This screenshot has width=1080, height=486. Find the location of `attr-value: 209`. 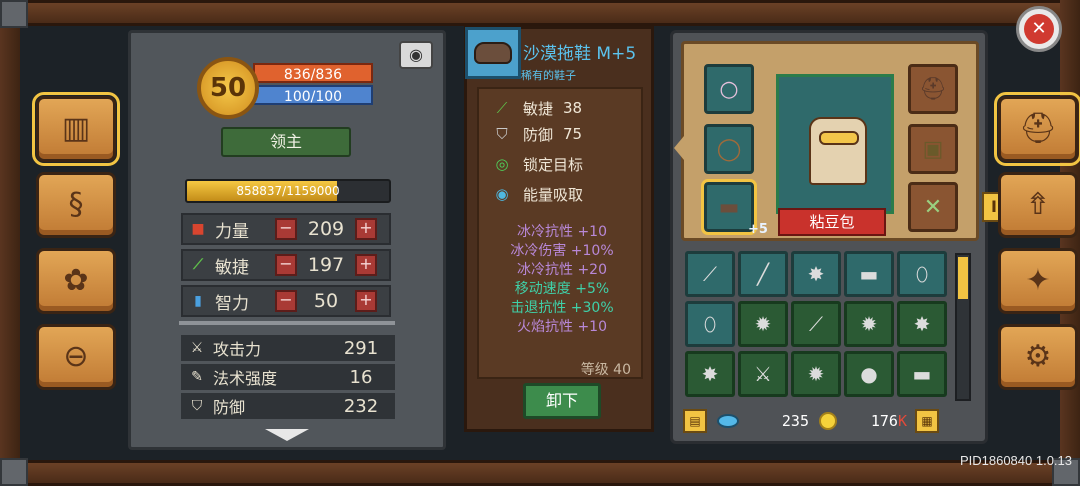

attr-value: 209 is located at coordinates (326, 229).